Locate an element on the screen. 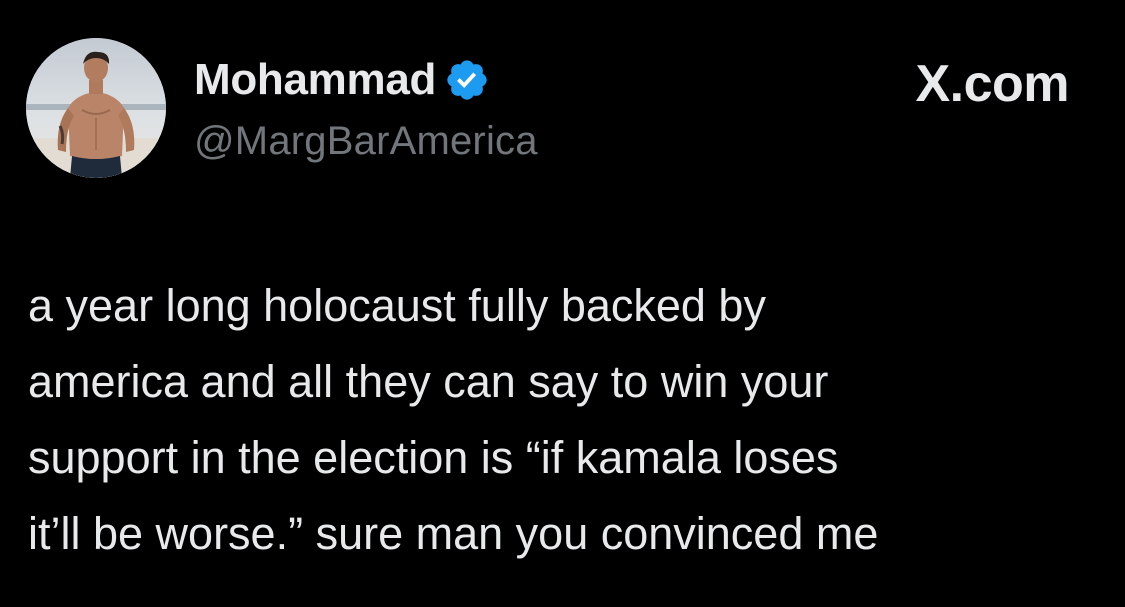  avatar-photo-icon is located at coordinates (96, 108).